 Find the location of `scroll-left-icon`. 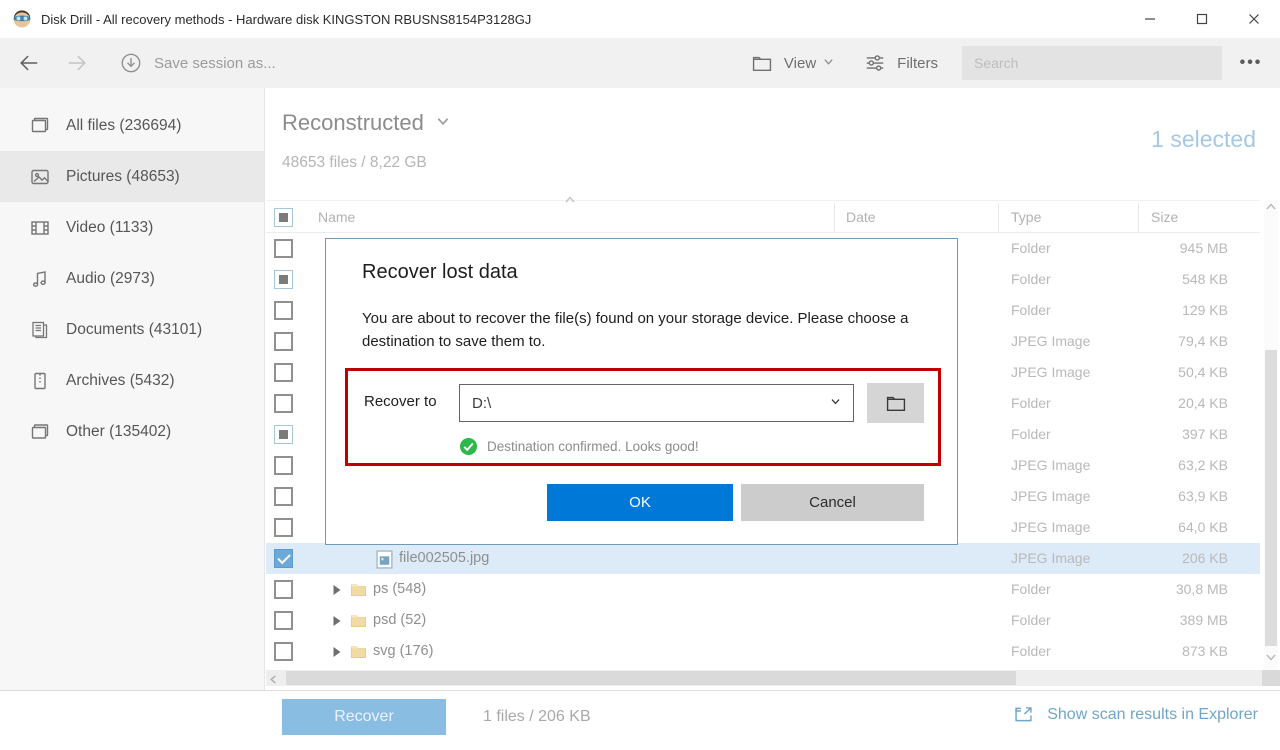

scroll-left-icon is located at coordinates (273, 681).